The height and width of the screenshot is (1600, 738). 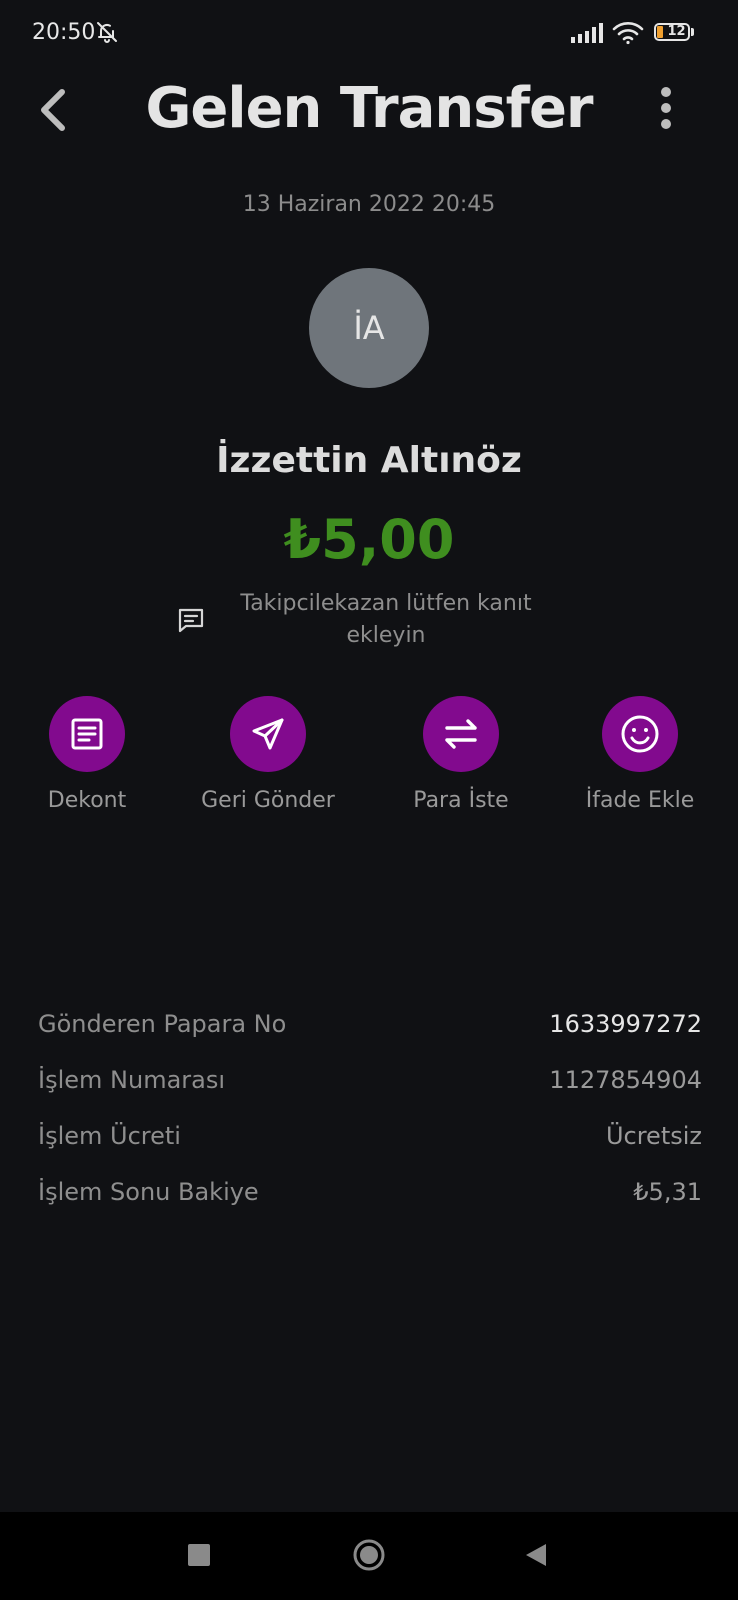 I want to click on detail-label: İşlem Sonu Bakiye, so click(x=148, y=1192).